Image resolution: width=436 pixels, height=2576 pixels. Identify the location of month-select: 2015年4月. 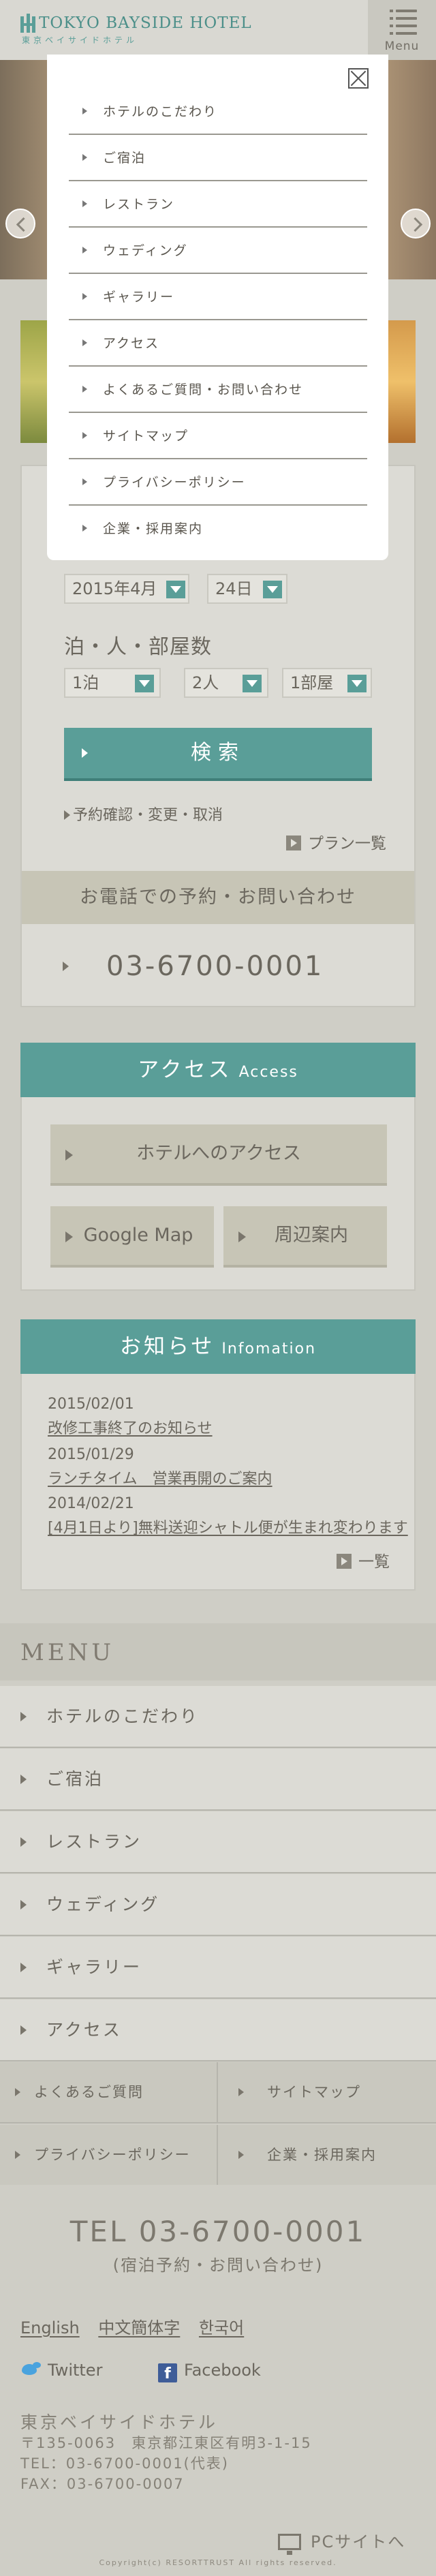
(127, 589).